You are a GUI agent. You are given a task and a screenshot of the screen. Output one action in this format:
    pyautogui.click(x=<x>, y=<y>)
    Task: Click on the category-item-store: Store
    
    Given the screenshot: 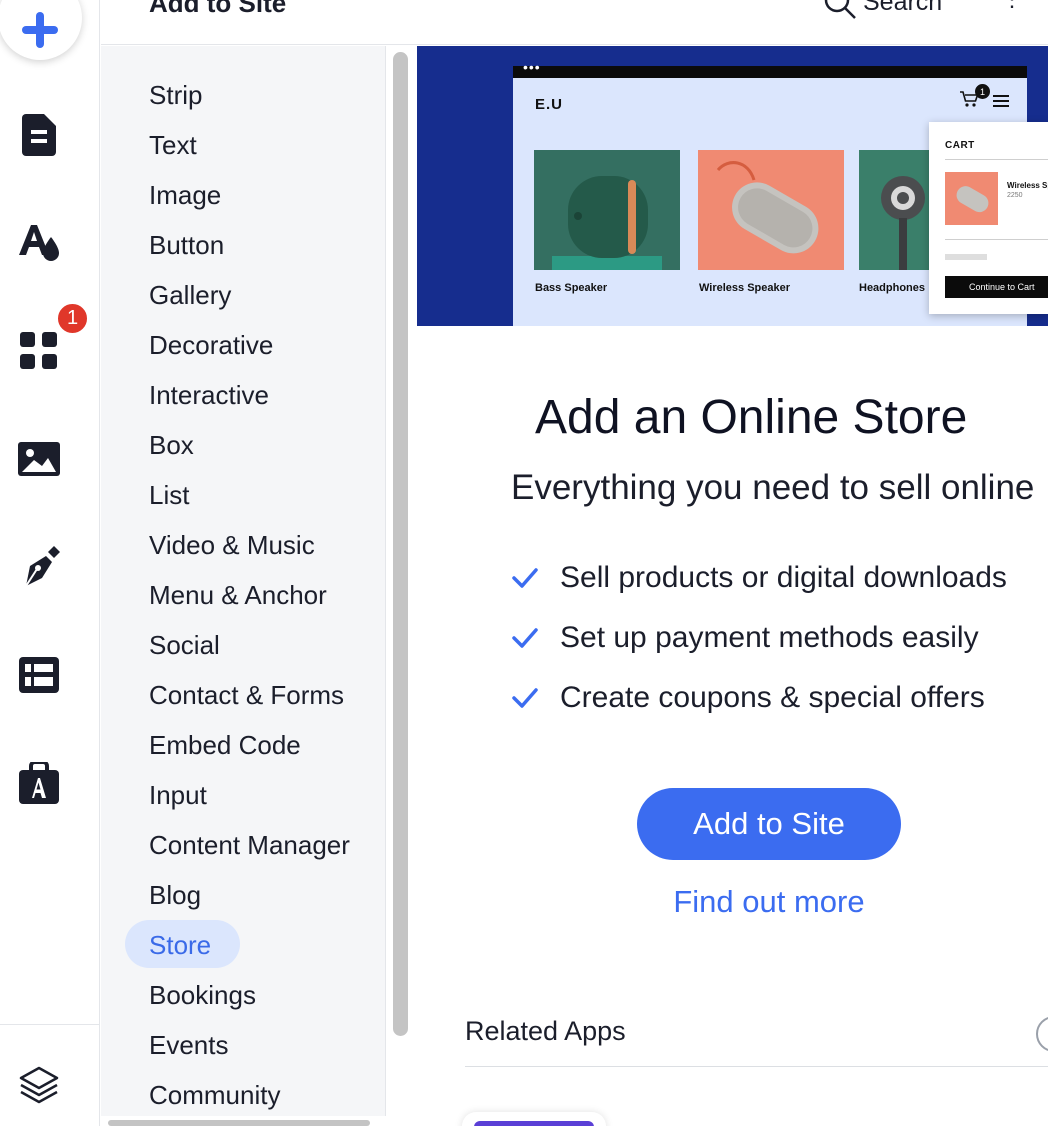 What is the action you would take?
    pyautogui.click(x=180, y=945)
    